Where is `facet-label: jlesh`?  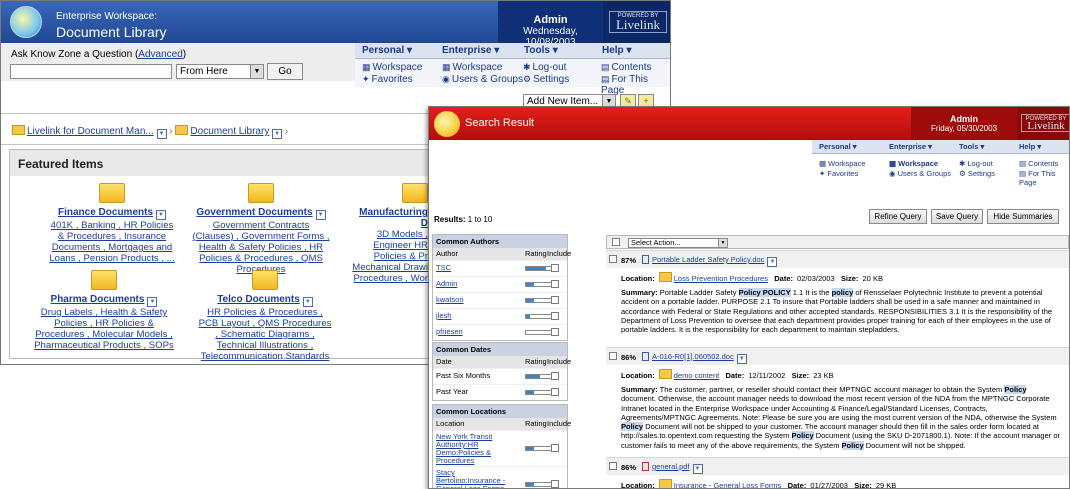
facet-label: jlesh is located at coordinates (443, 315).